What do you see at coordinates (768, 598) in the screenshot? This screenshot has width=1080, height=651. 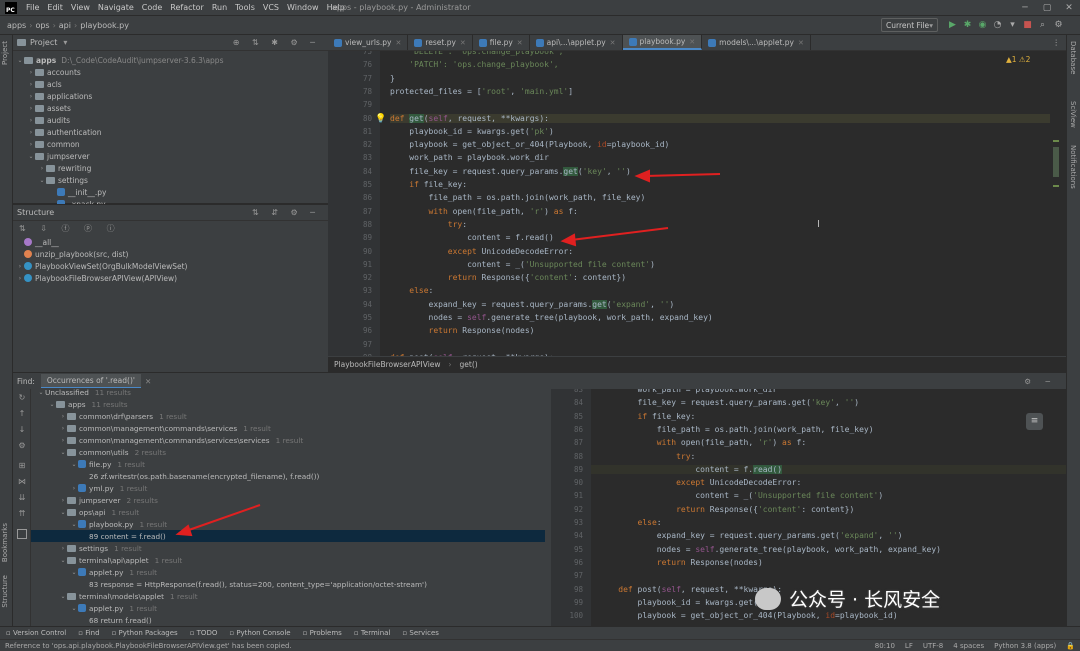 I see `wechat-icon` at bounding box center [768, 598].